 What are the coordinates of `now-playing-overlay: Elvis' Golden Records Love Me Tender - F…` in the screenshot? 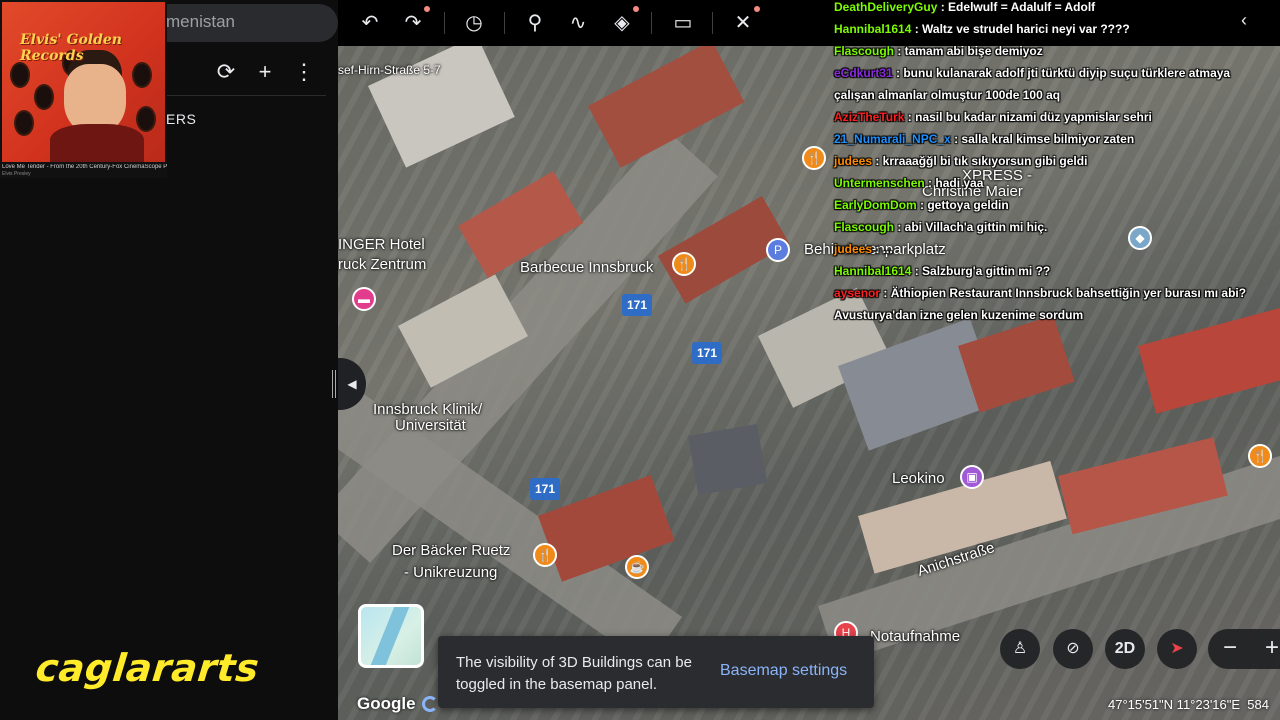 It's located at (83, 89).